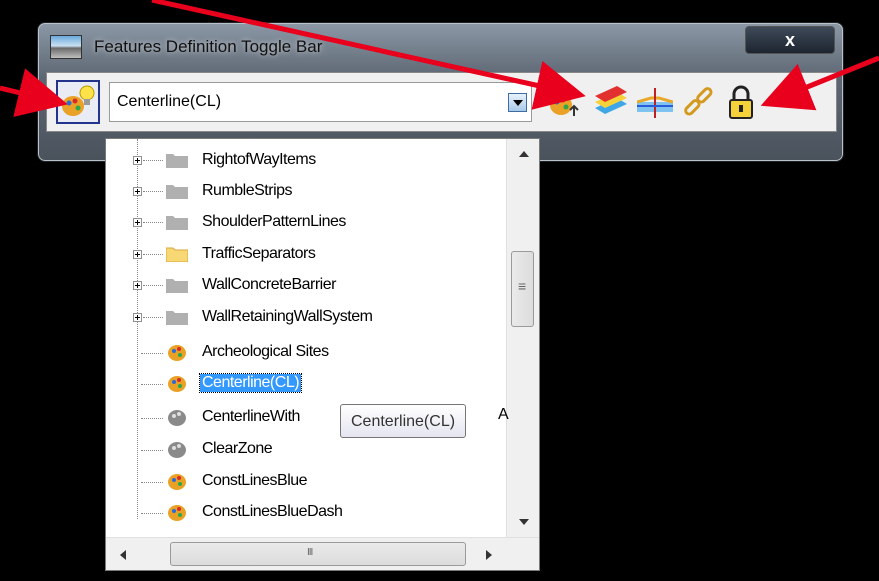 Image resolution: width=879 pixels, height=581 pixels. Describe the element at coordinates (177, 254) in the screenshot. I see `open-folder-icon` at that location.